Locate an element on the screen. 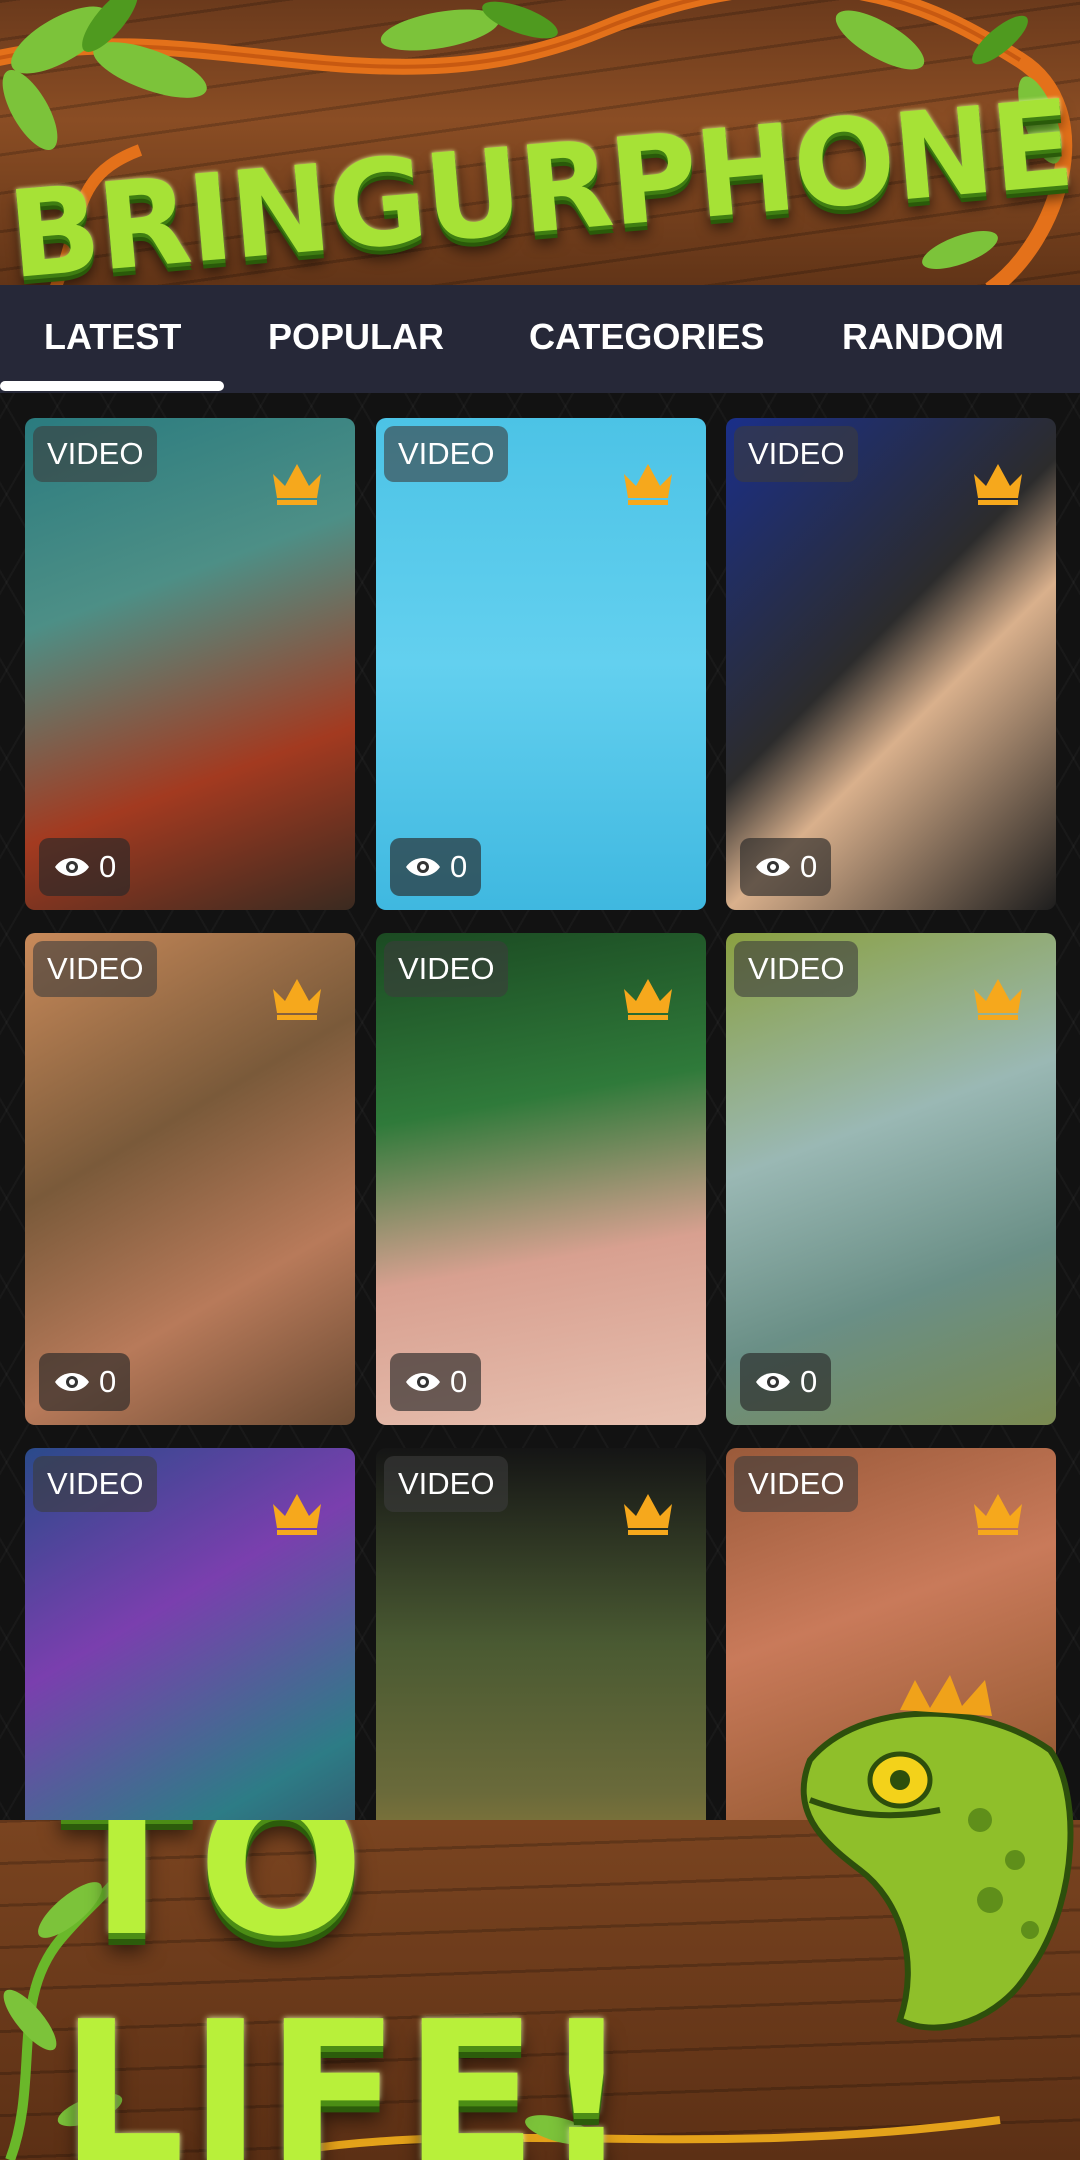 Image resolution: width=1080 pixels, height=2160 pixels. tab-popular: POPULAR is located at coordinates (356, 337).